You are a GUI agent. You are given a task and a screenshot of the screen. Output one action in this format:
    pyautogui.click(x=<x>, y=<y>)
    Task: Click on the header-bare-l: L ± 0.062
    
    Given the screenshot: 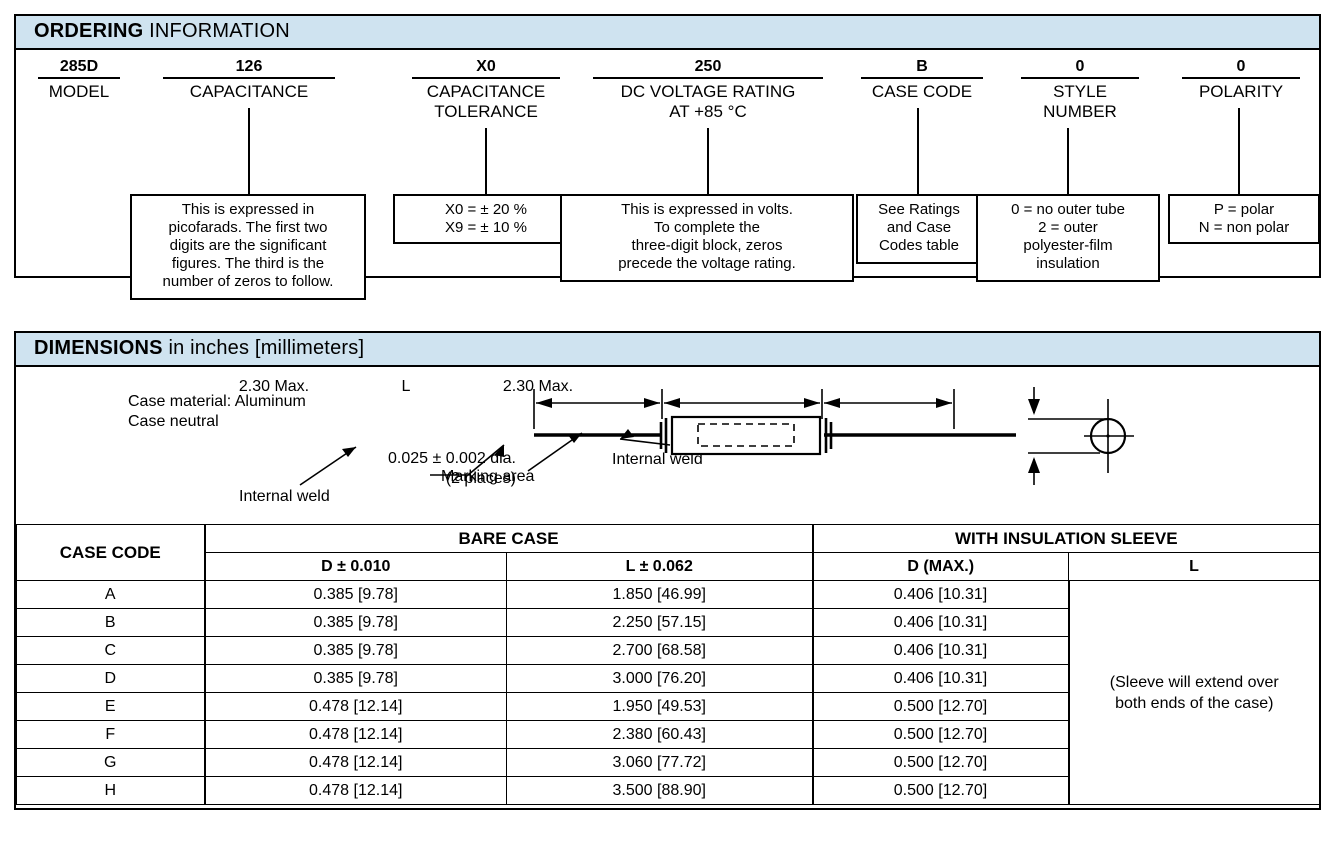 What is the action you would take?
    pyautogui.click(x=659, y=566)
    